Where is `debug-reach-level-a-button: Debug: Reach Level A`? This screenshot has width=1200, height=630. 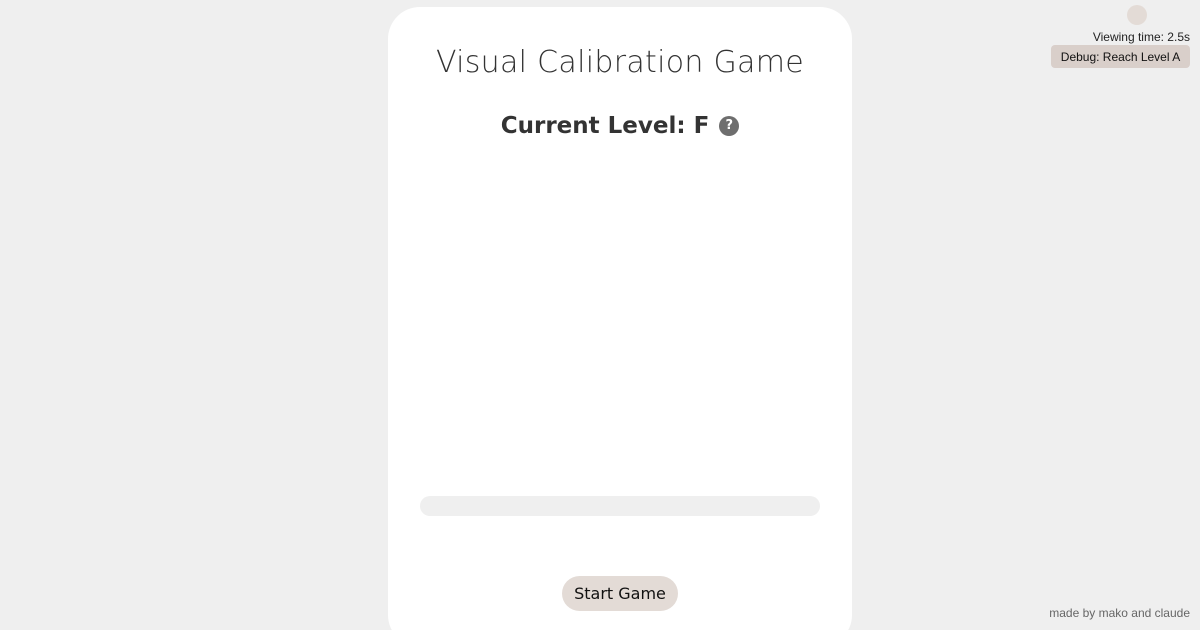
debug-reach-level-a-button: Debug: Reach Level A is located at coordinates (1120, 56).